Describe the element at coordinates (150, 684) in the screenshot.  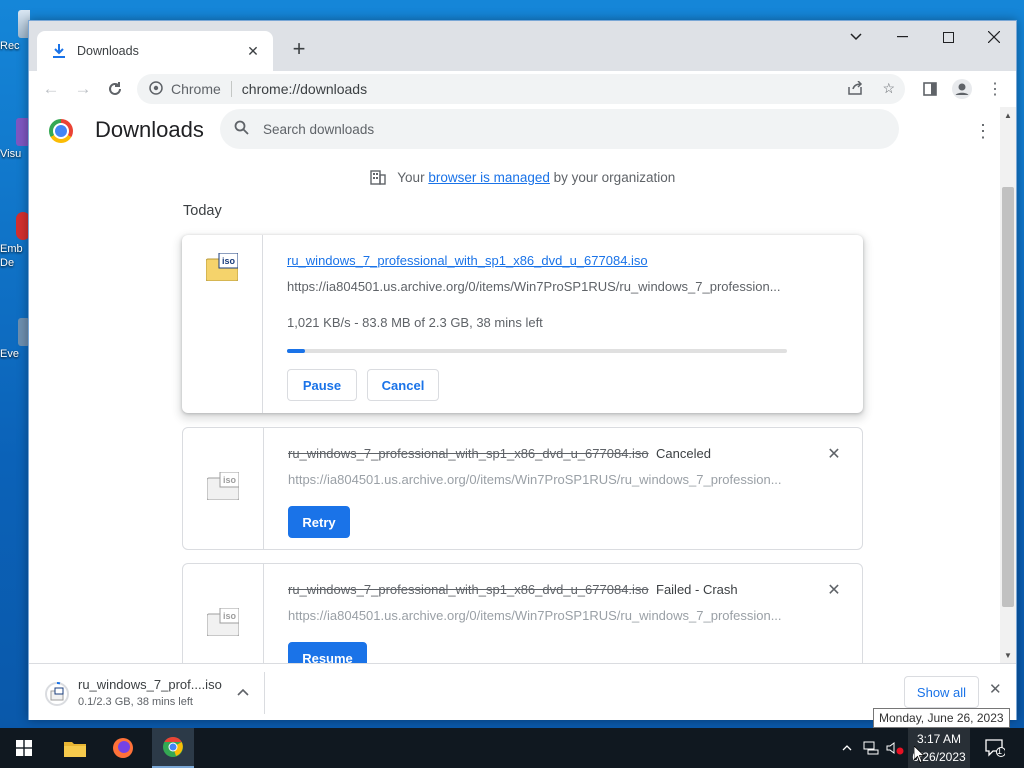
I see `shelf-file-name: ru_windows_7_prof....iso` at that location.